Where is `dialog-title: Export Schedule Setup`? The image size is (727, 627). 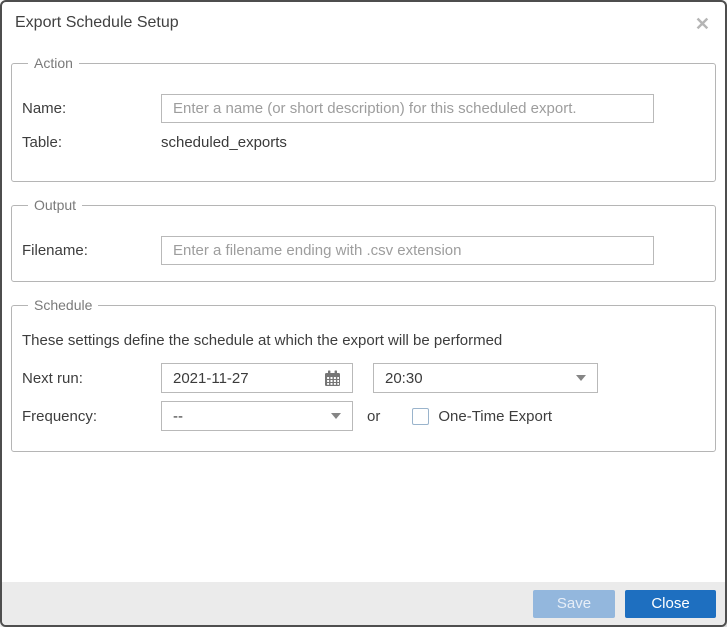
dialog-title: Export Schedule Setup is located at coordinates (97, 22).